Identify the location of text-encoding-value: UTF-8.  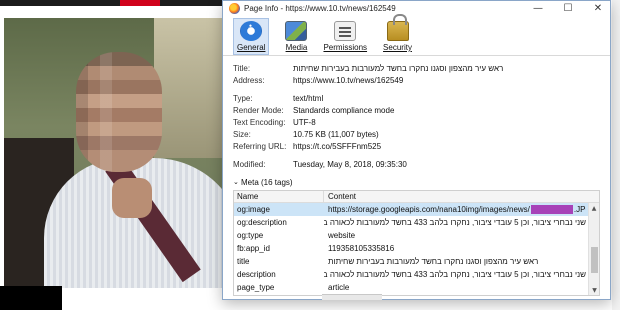
(446, 122).